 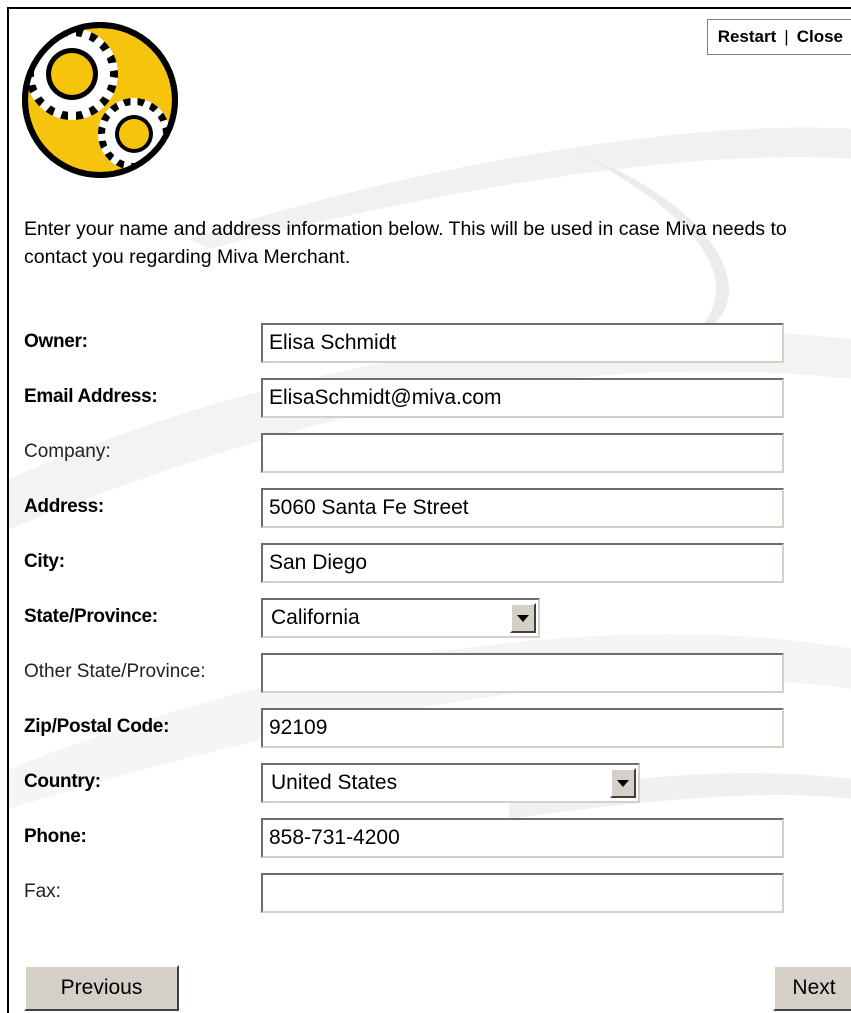 I want to click on other-state-input, so click(x=522, y=673).